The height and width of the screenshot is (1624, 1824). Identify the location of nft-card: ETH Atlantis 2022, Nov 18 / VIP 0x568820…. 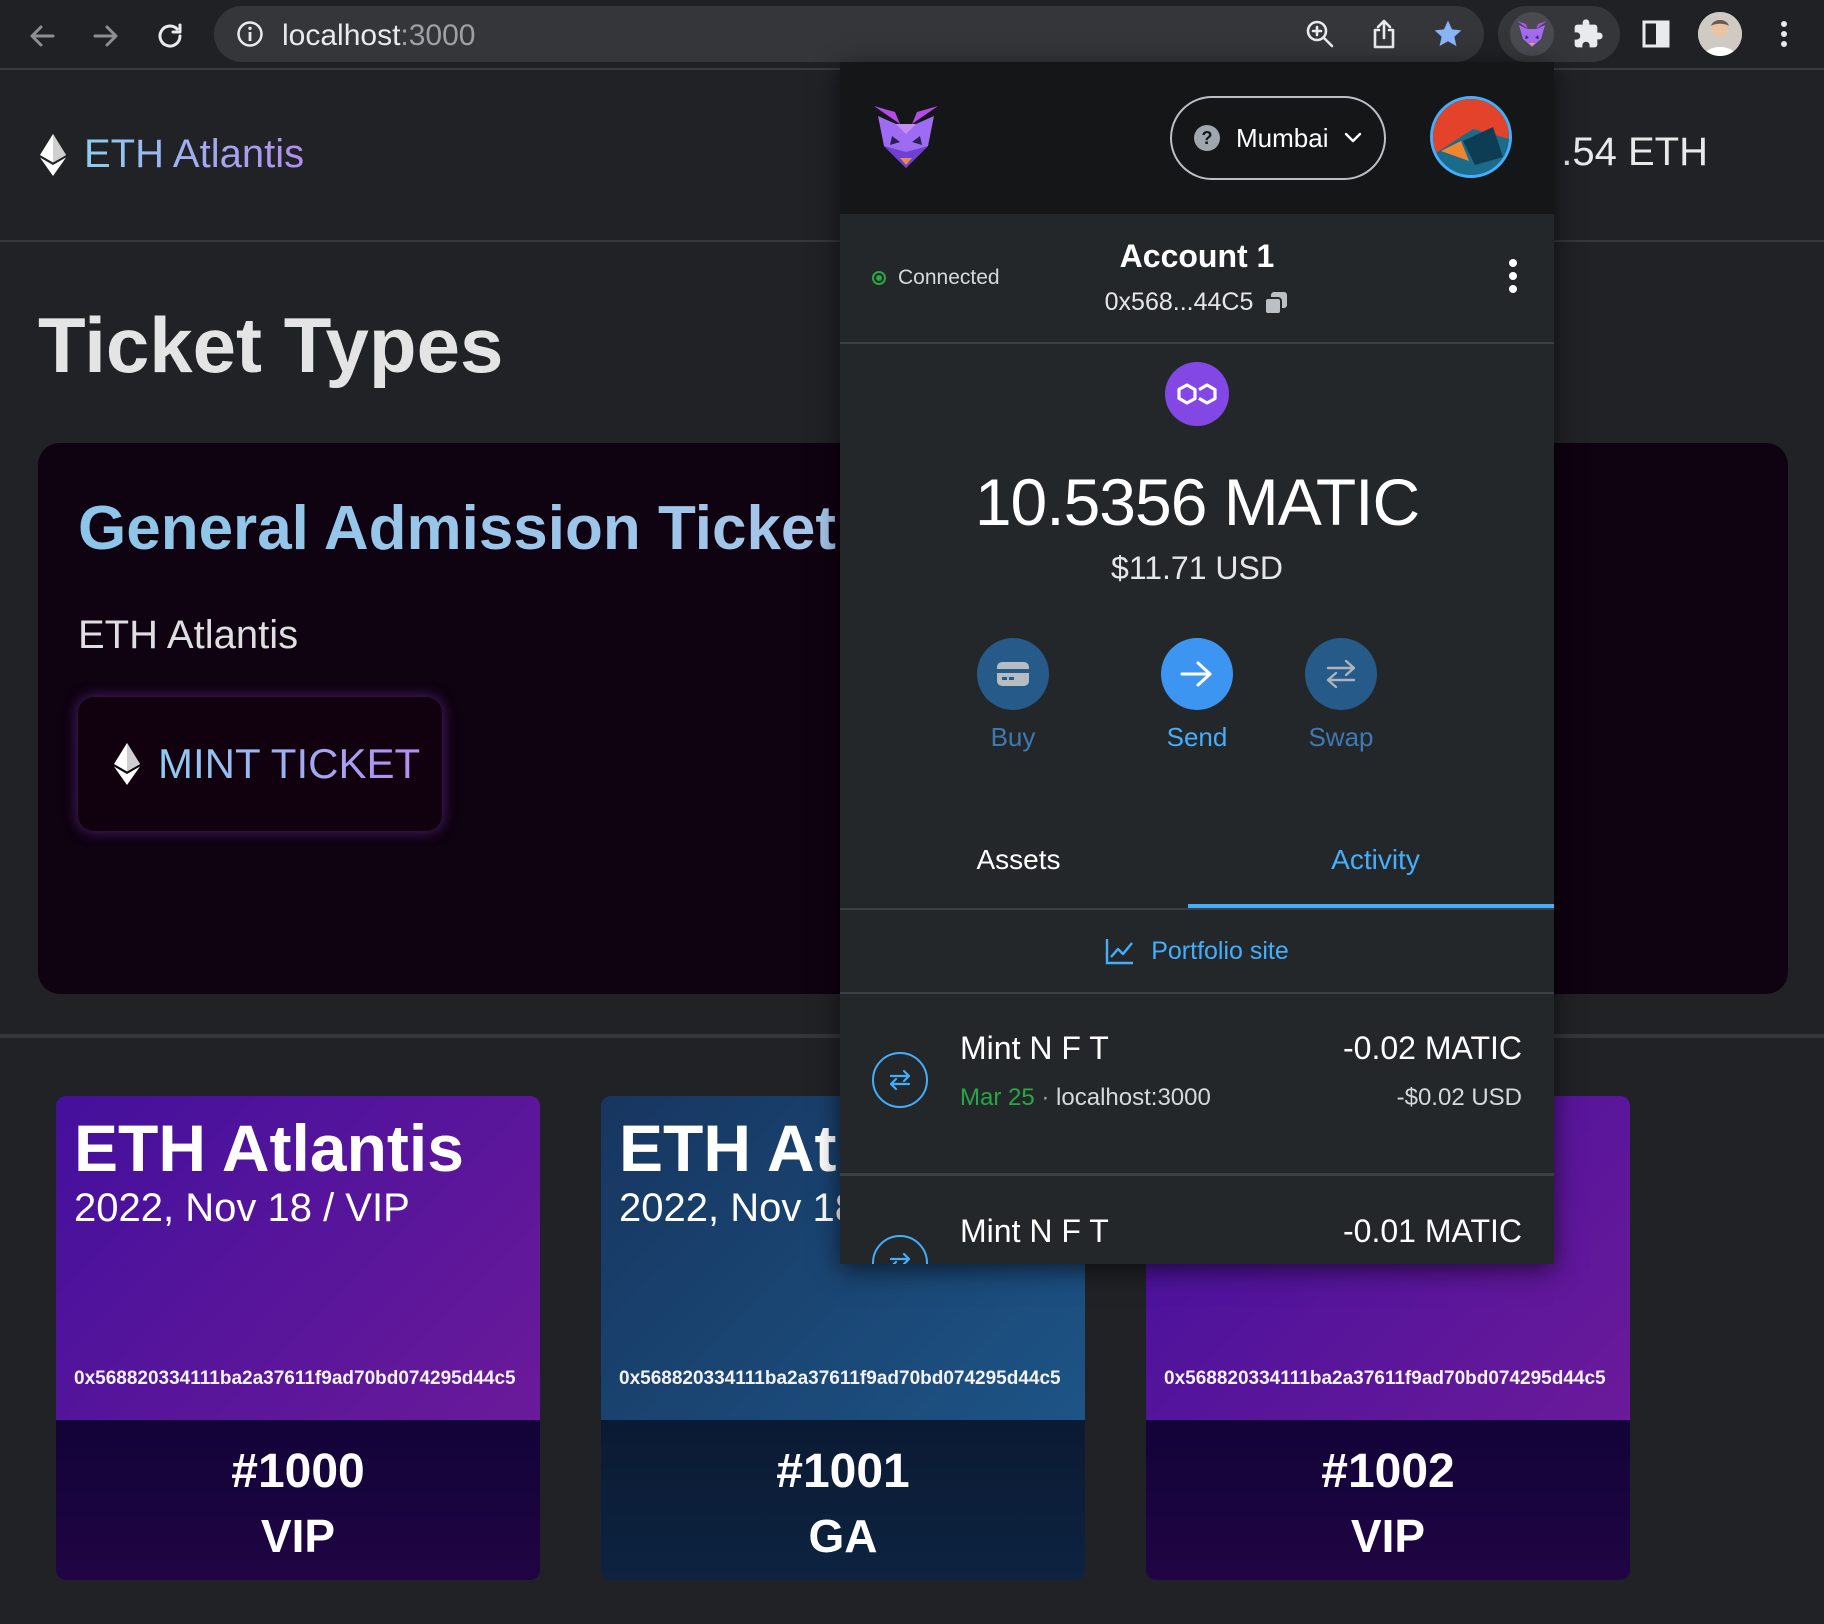
(298, 1338).